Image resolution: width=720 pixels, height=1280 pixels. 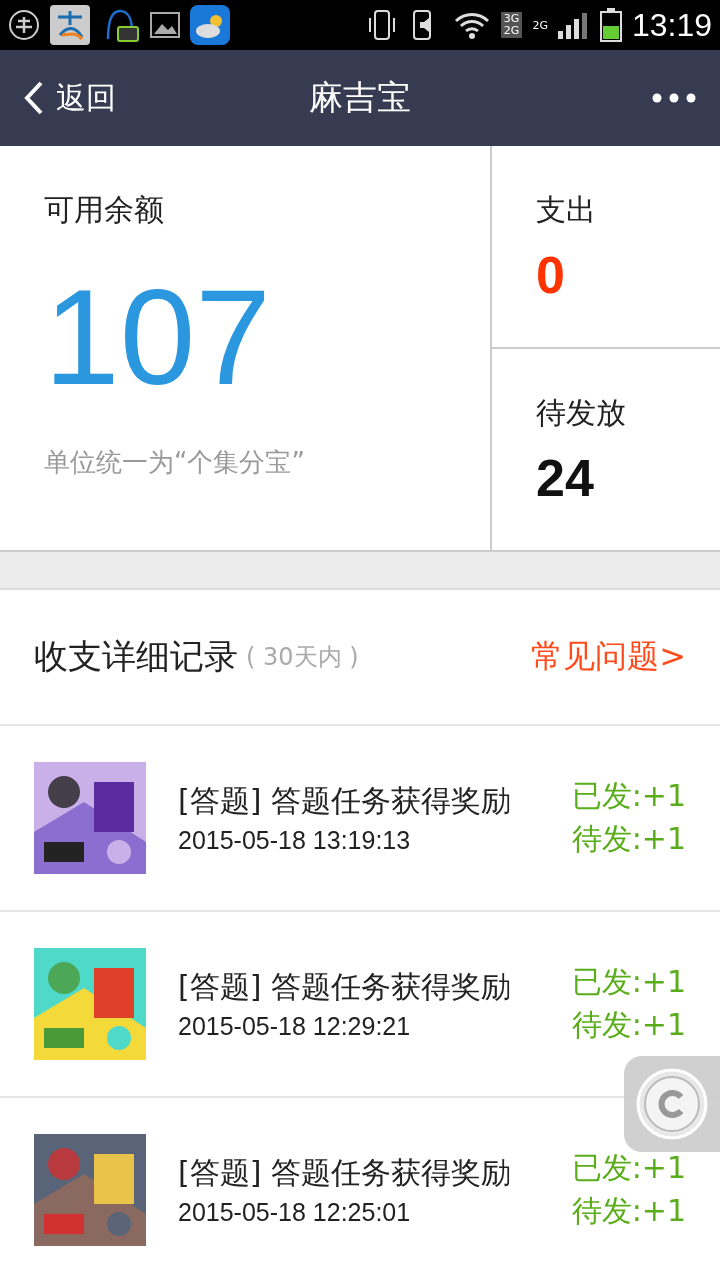 I want to click on more-button, so click(x=674, y=98).